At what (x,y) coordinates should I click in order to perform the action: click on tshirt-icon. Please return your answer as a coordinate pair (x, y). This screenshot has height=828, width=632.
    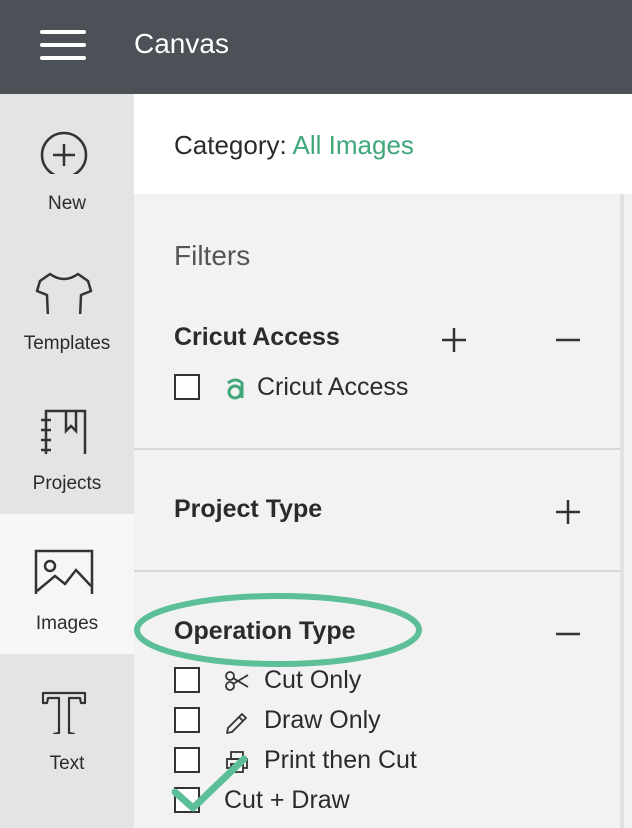
    Looking at the image, I should click on (64, 293).